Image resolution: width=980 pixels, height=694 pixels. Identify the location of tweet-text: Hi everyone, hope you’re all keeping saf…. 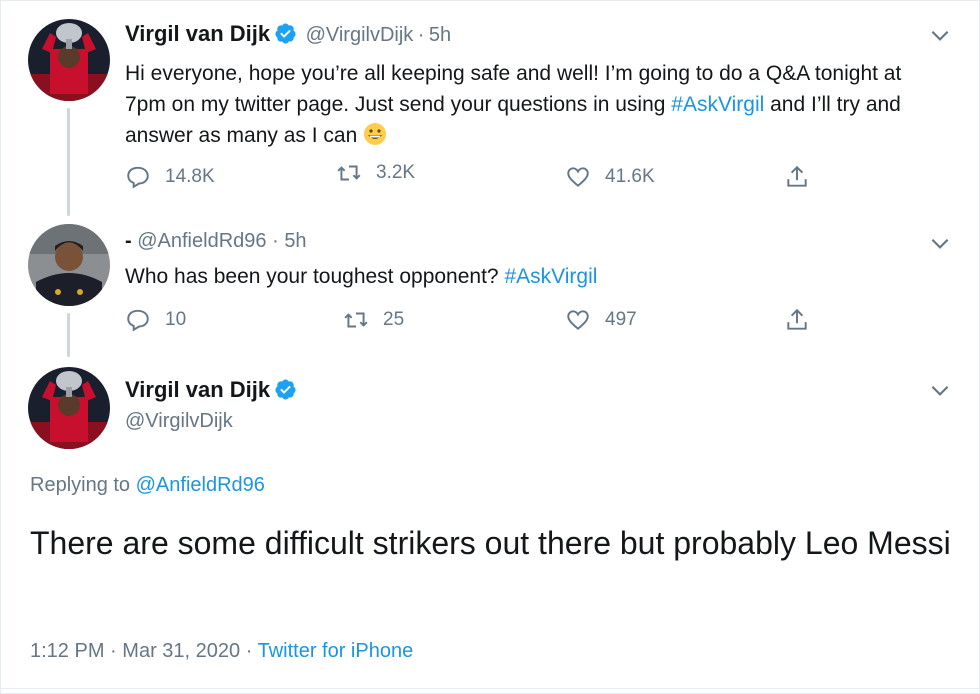
(527, 104).